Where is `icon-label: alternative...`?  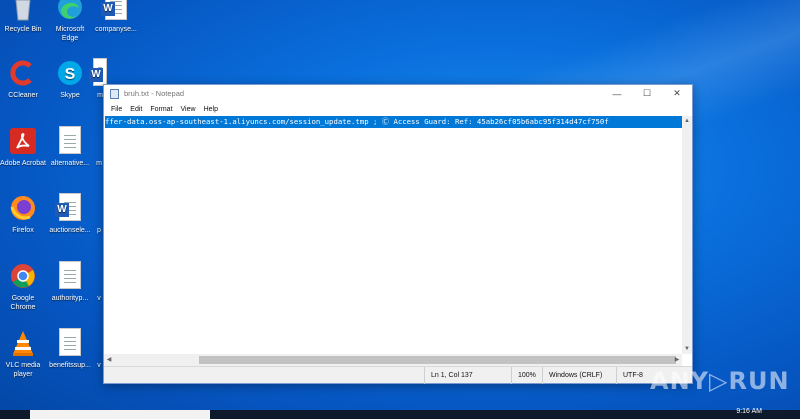
icon-label: alternative... is located at coordinates (70, 163).